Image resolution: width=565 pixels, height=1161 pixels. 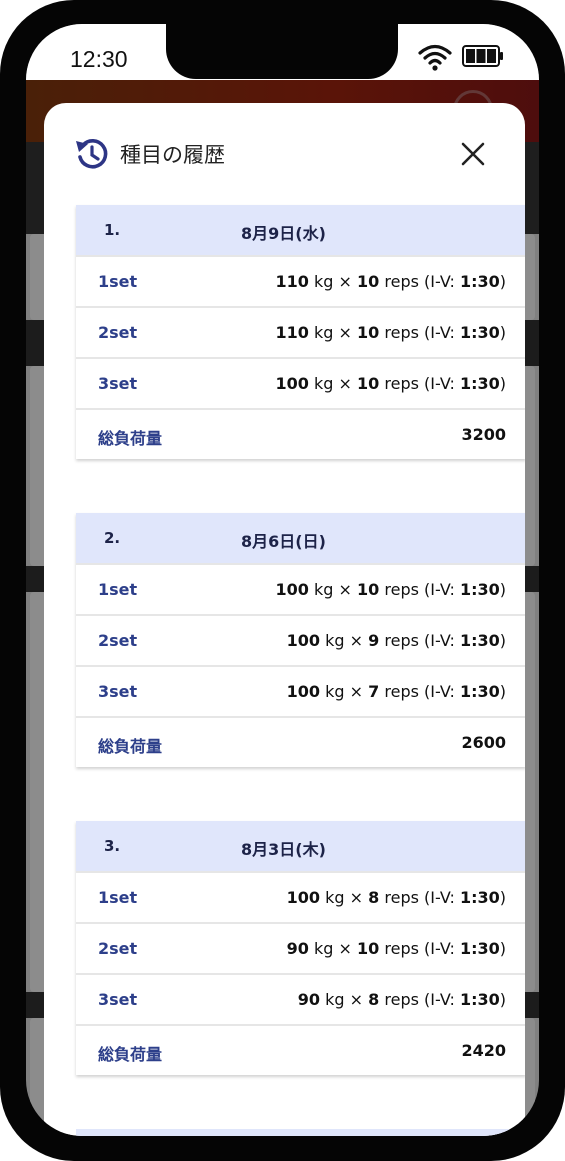 I want to click on set-detail: 110 kg × 10 reps (I-V: 1:30), so click(x=391, y=332).